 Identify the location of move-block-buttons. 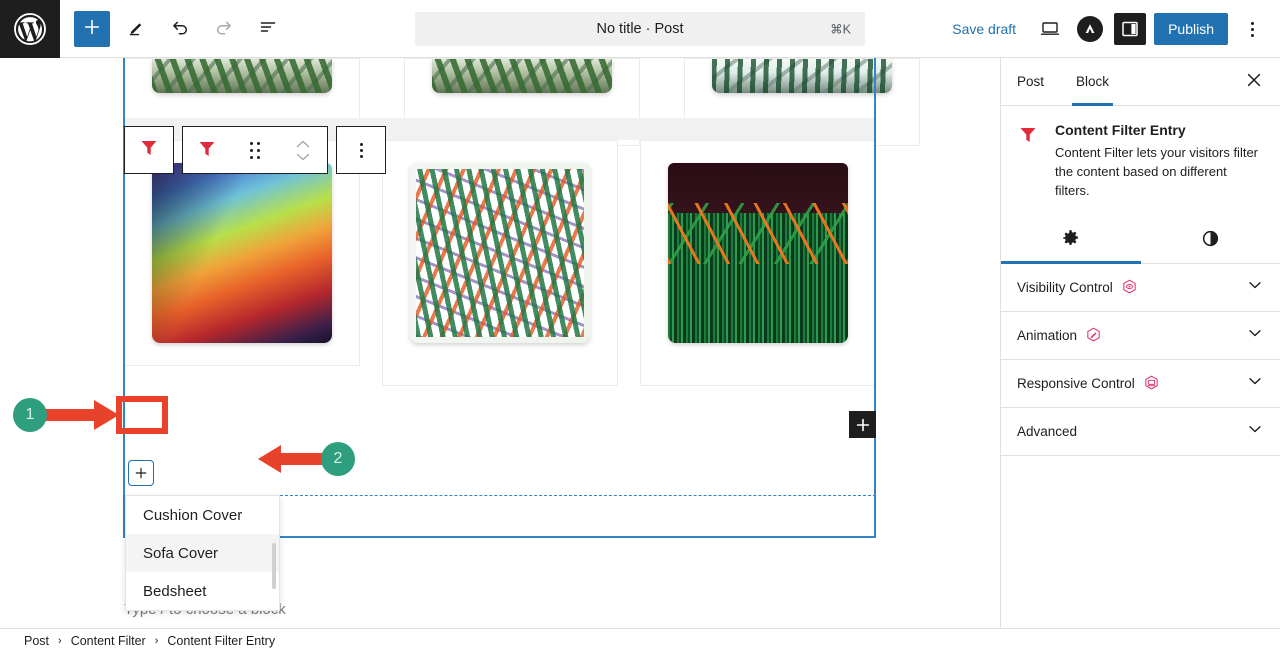
(303, 150).